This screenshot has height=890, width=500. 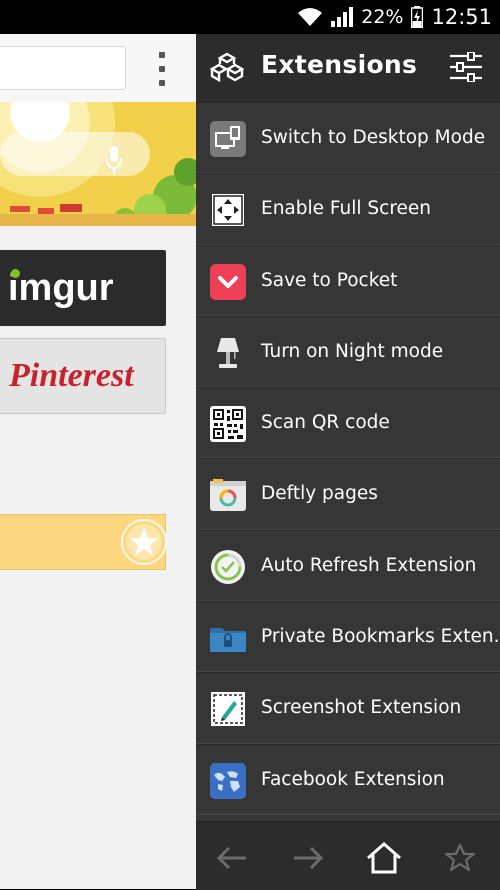 I want to click on toolbar, so click(x=98, y=68).